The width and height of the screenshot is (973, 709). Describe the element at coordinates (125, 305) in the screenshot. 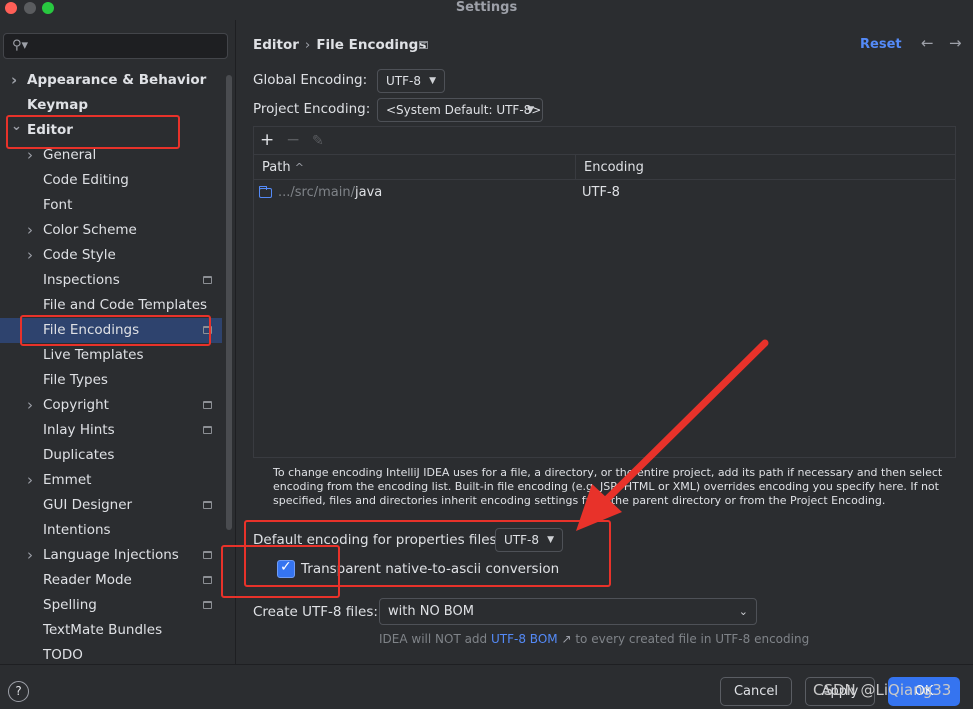

I see `sidebar-item-label: File and Code Templates` at that location.